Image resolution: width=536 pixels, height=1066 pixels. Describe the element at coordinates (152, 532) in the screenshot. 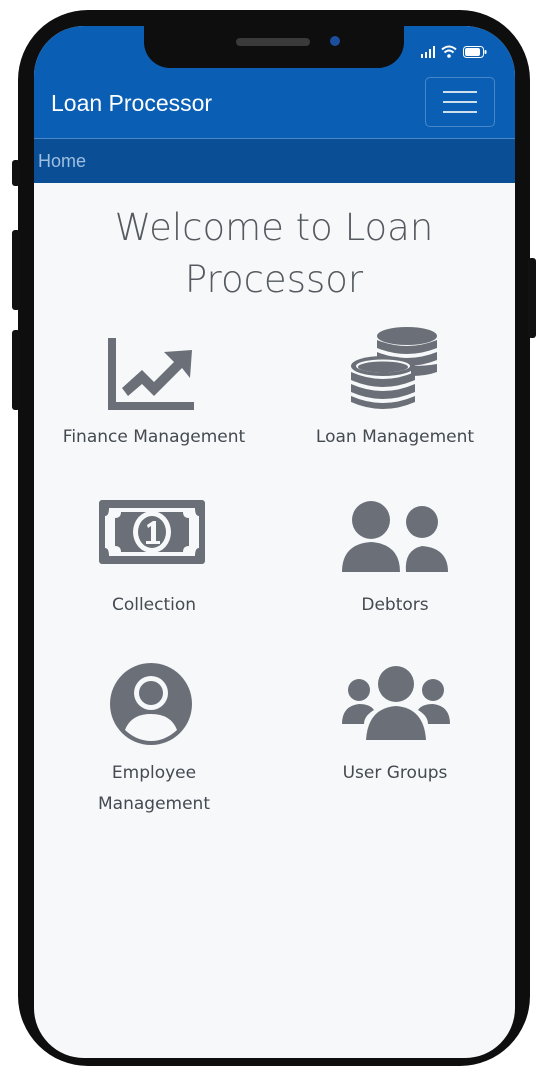

I see `money-bill-icon` at that location.